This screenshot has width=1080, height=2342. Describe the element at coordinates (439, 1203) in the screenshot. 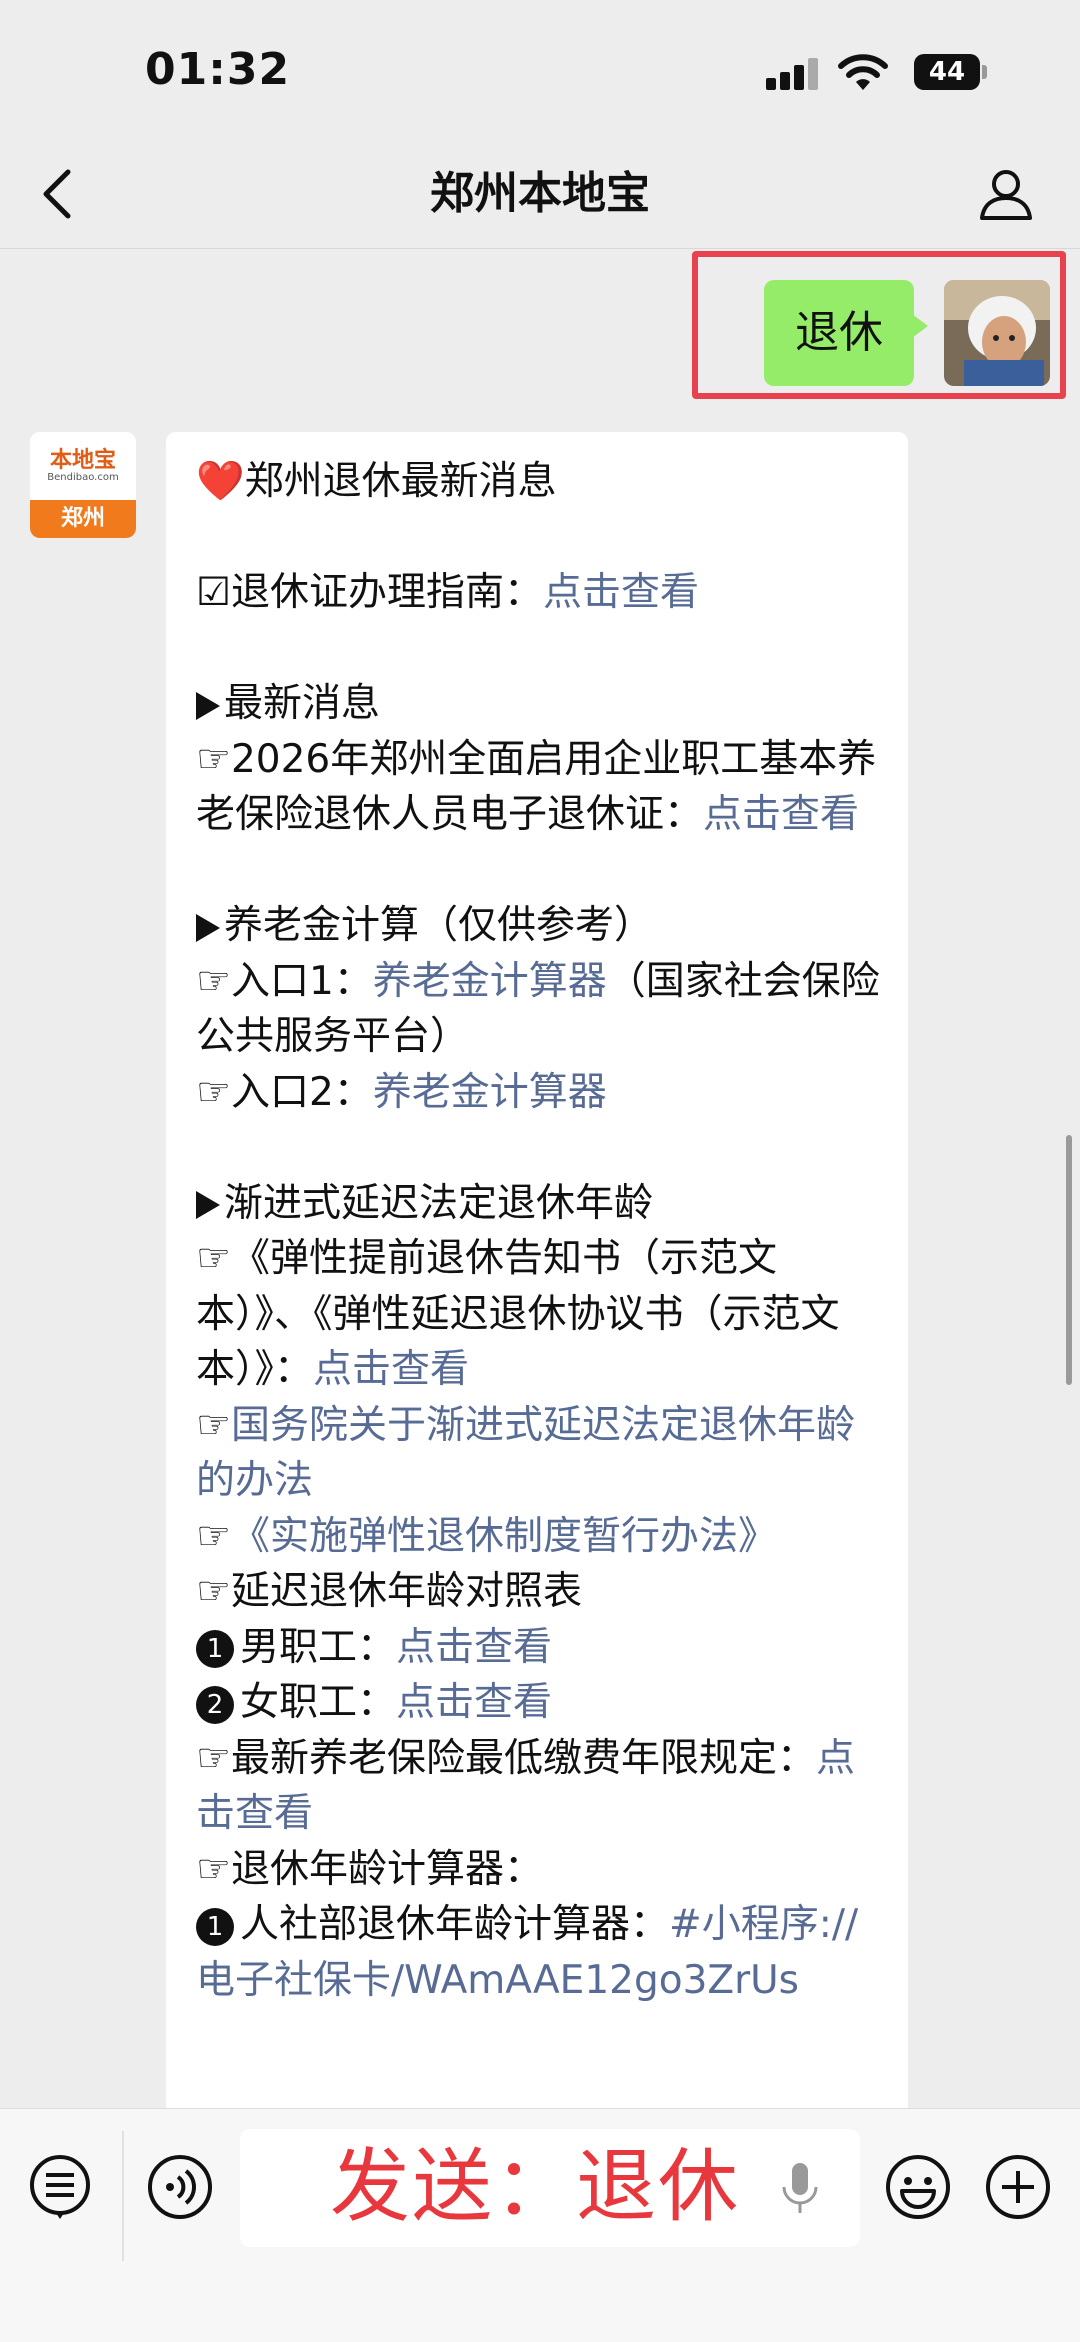

I see `message-text: 渐进式延迟法定退休年龄` at that location.